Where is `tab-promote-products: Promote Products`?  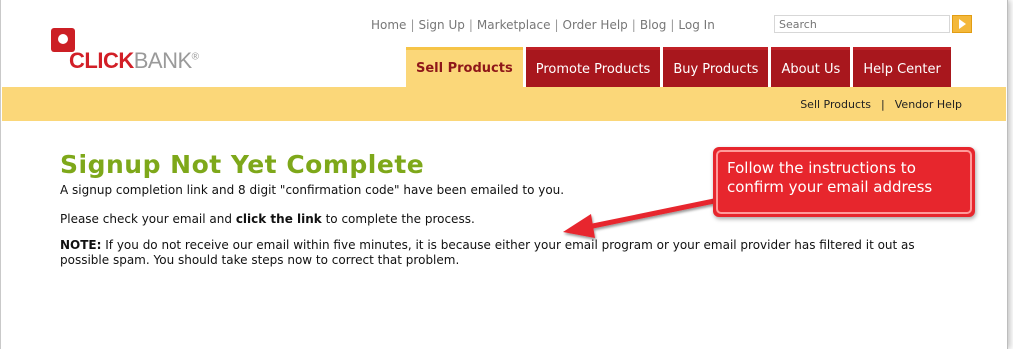
tab-promote-products: Promote Products is located at coordinates (593, 67).